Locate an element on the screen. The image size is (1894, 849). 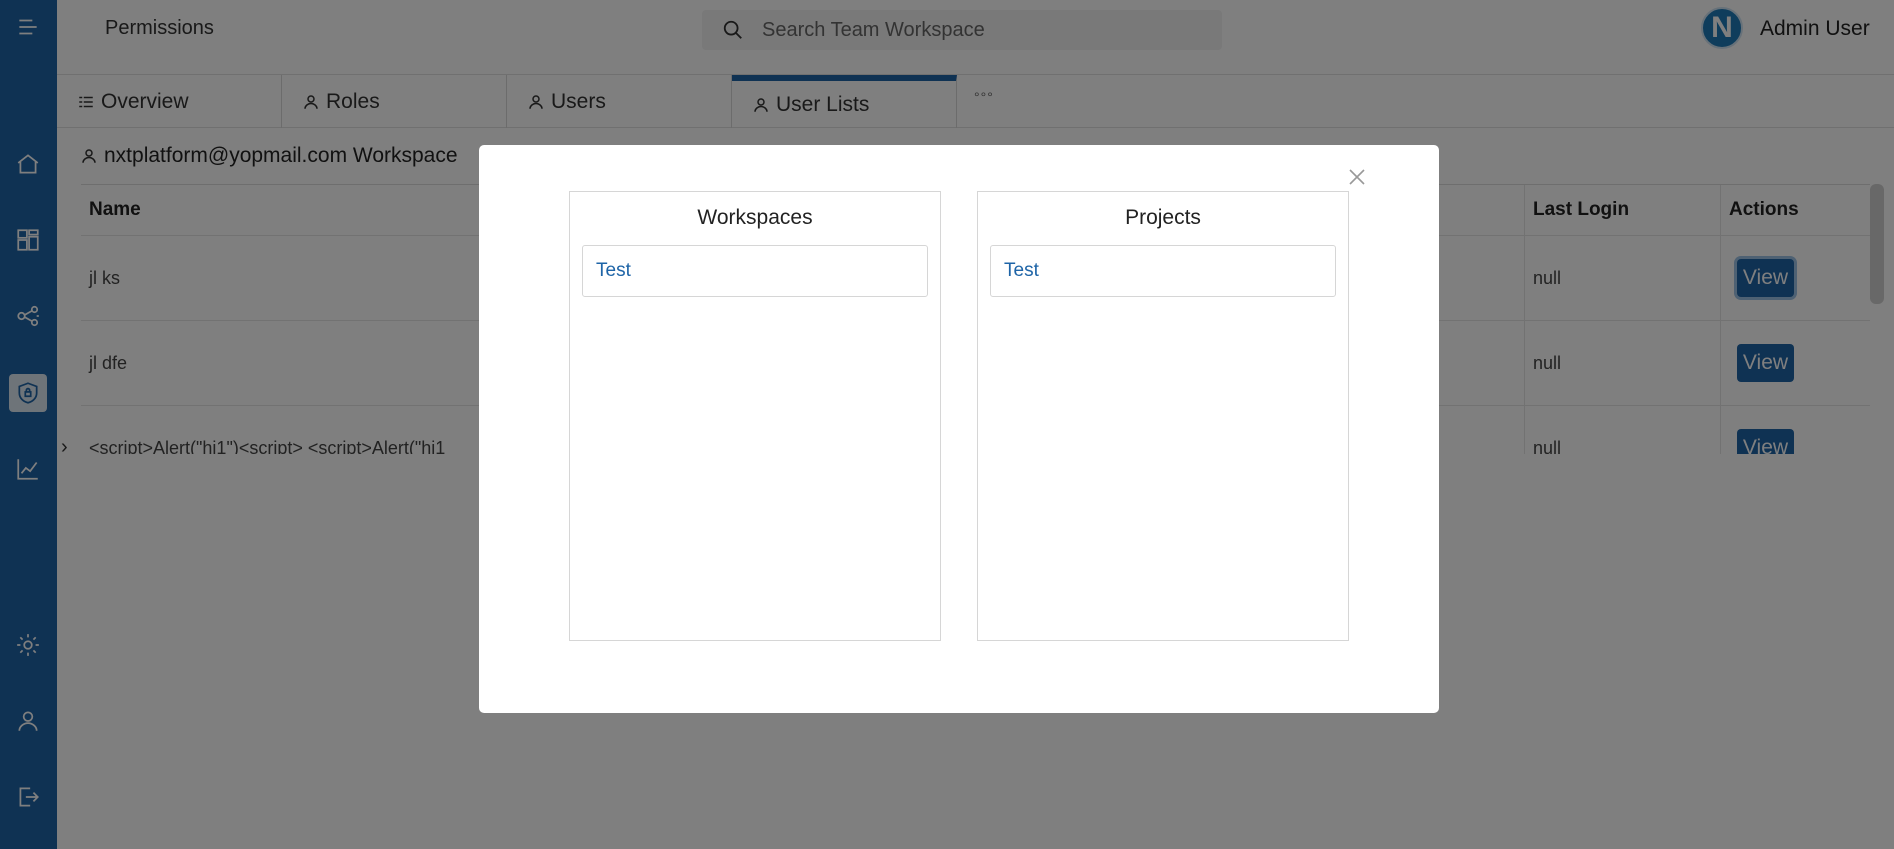
workspaces-title: Workspaces is located at coordinates (755, 217).